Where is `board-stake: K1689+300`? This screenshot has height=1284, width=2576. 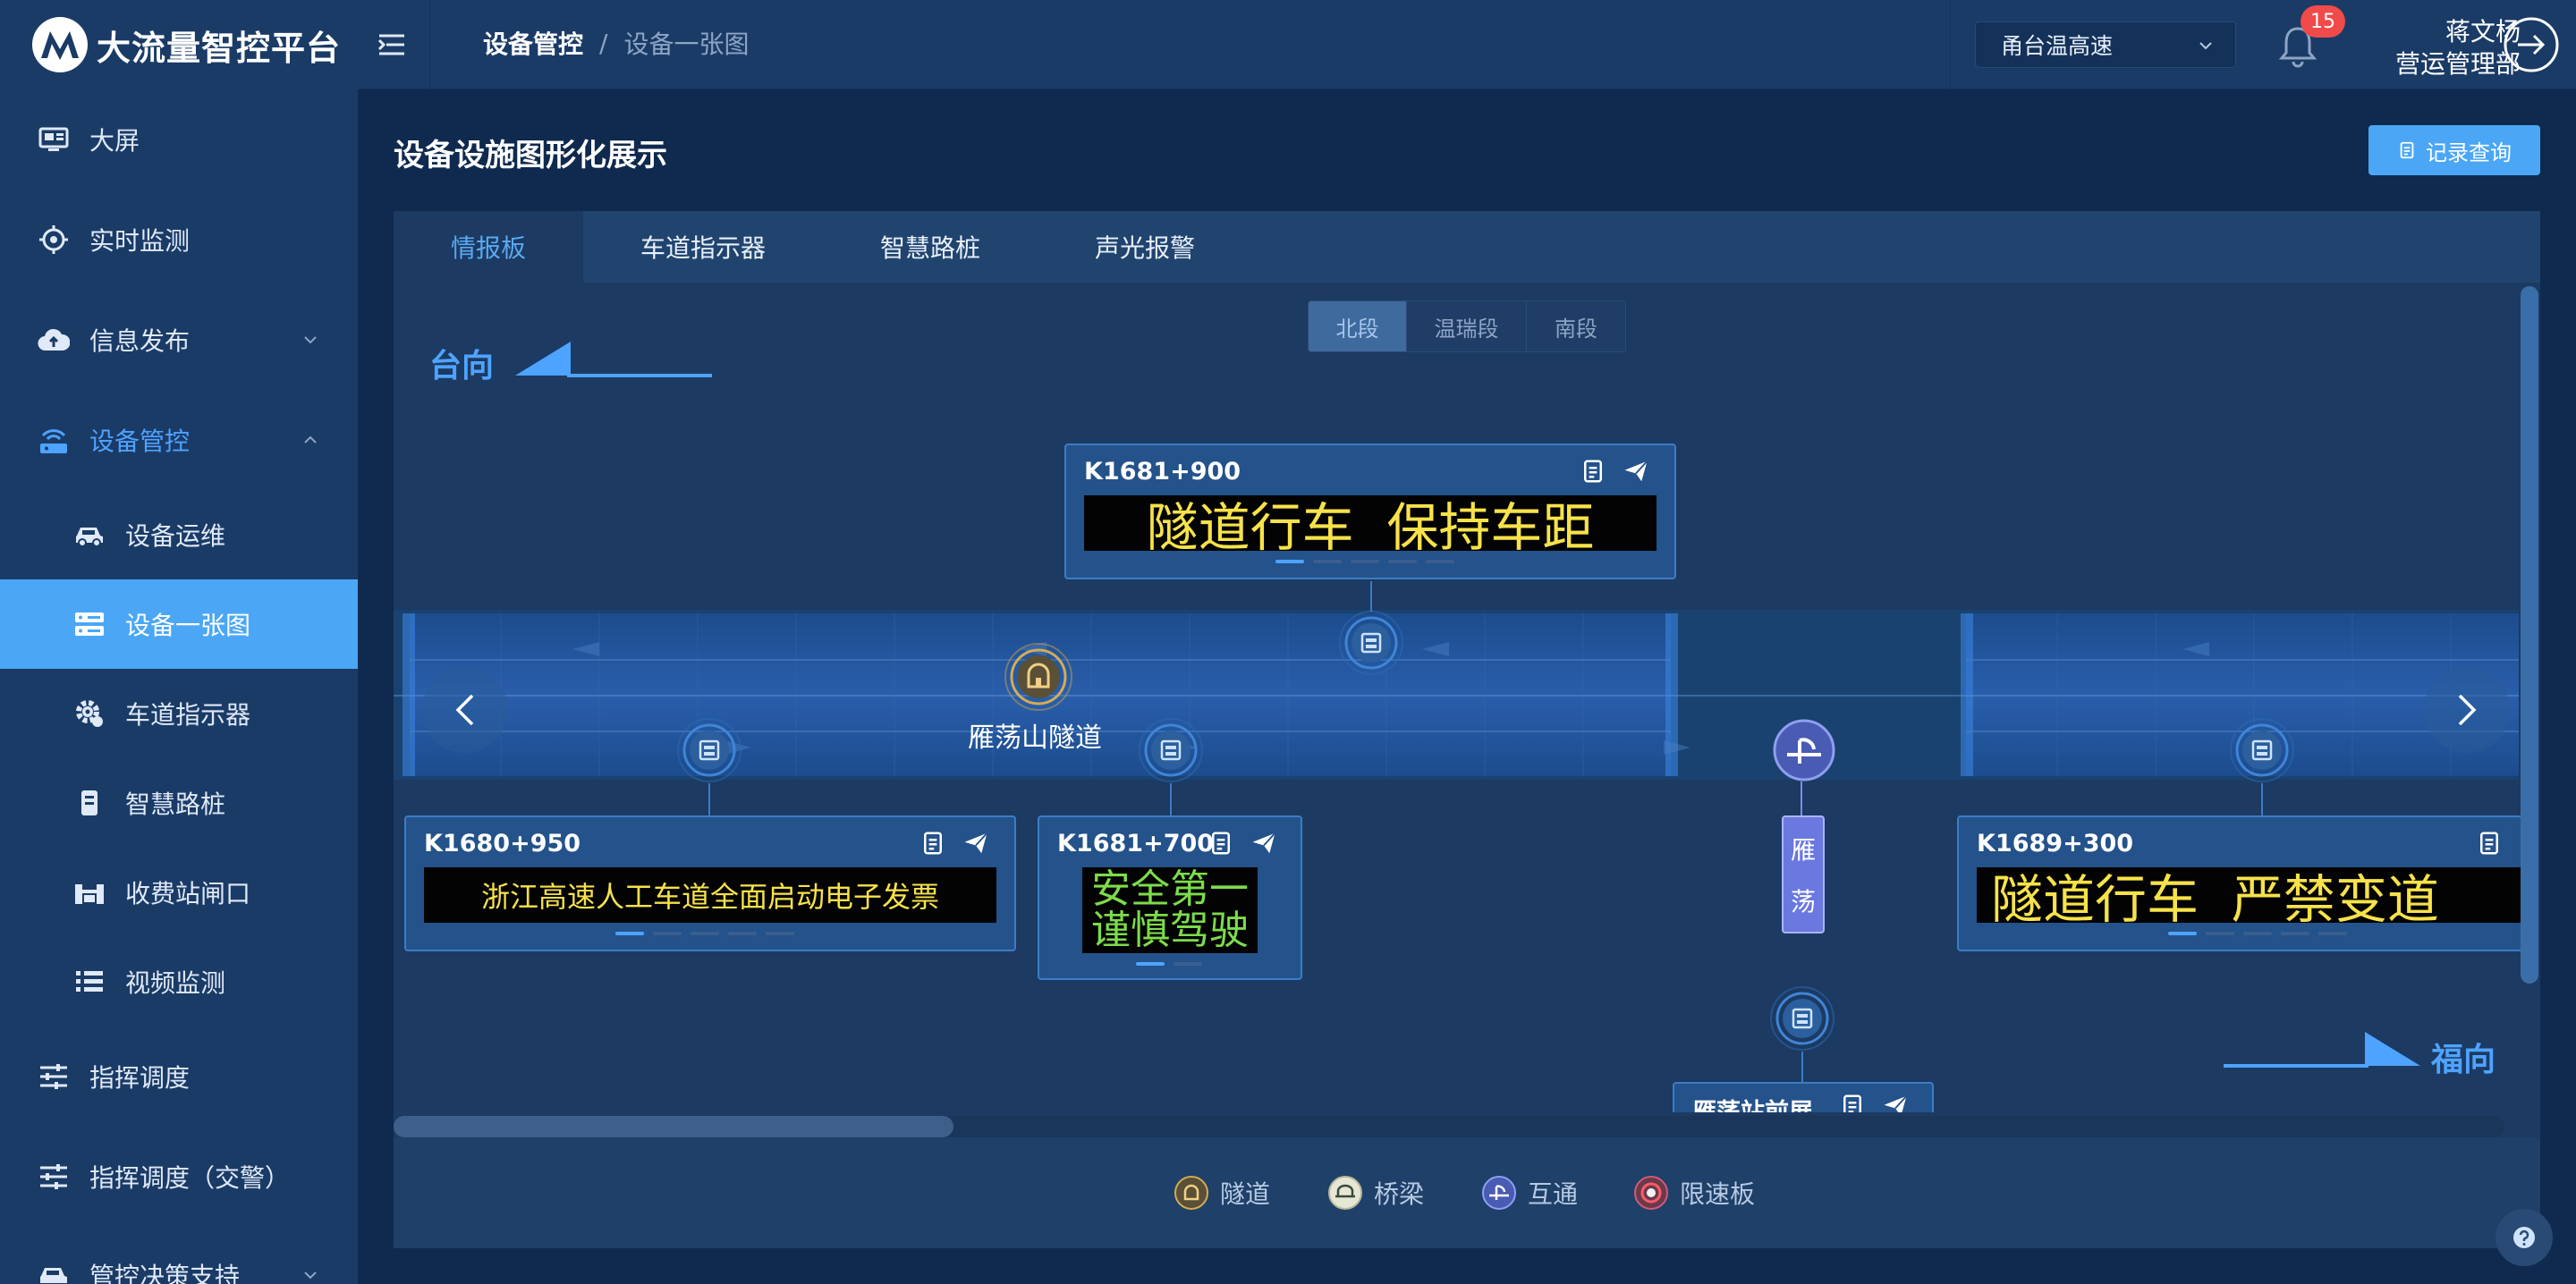 board-stake: K1689+300 is located at coordinates (2055, 844).